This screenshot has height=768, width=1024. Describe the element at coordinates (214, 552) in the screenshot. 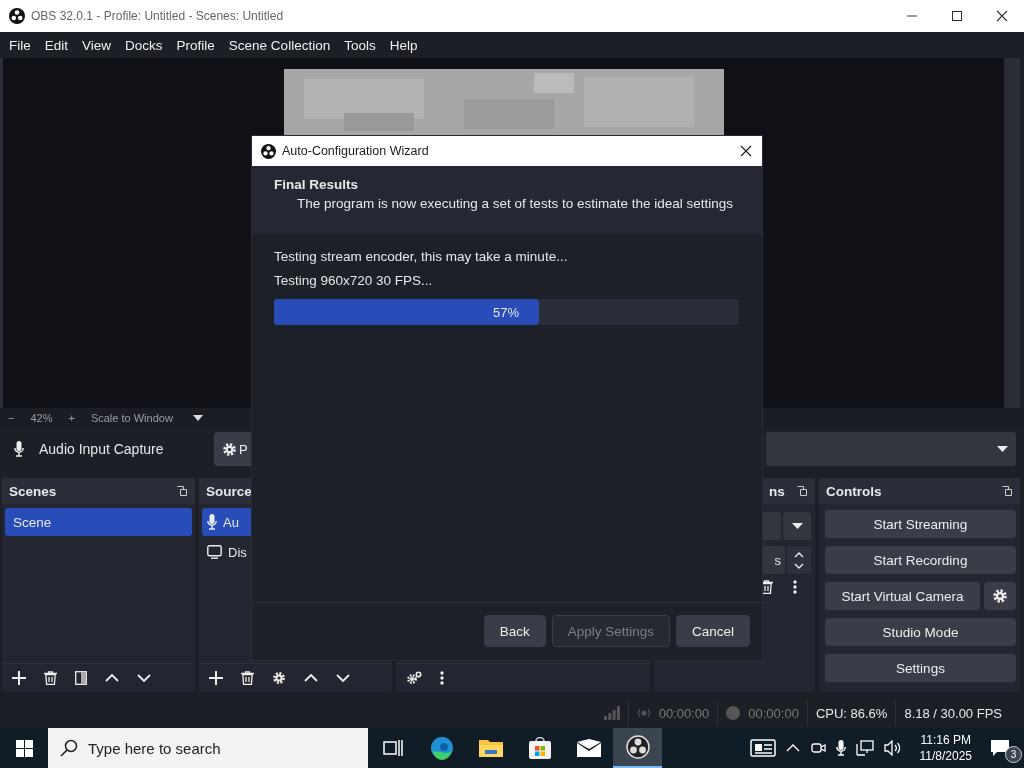

I see `monitor-icon` at that location.